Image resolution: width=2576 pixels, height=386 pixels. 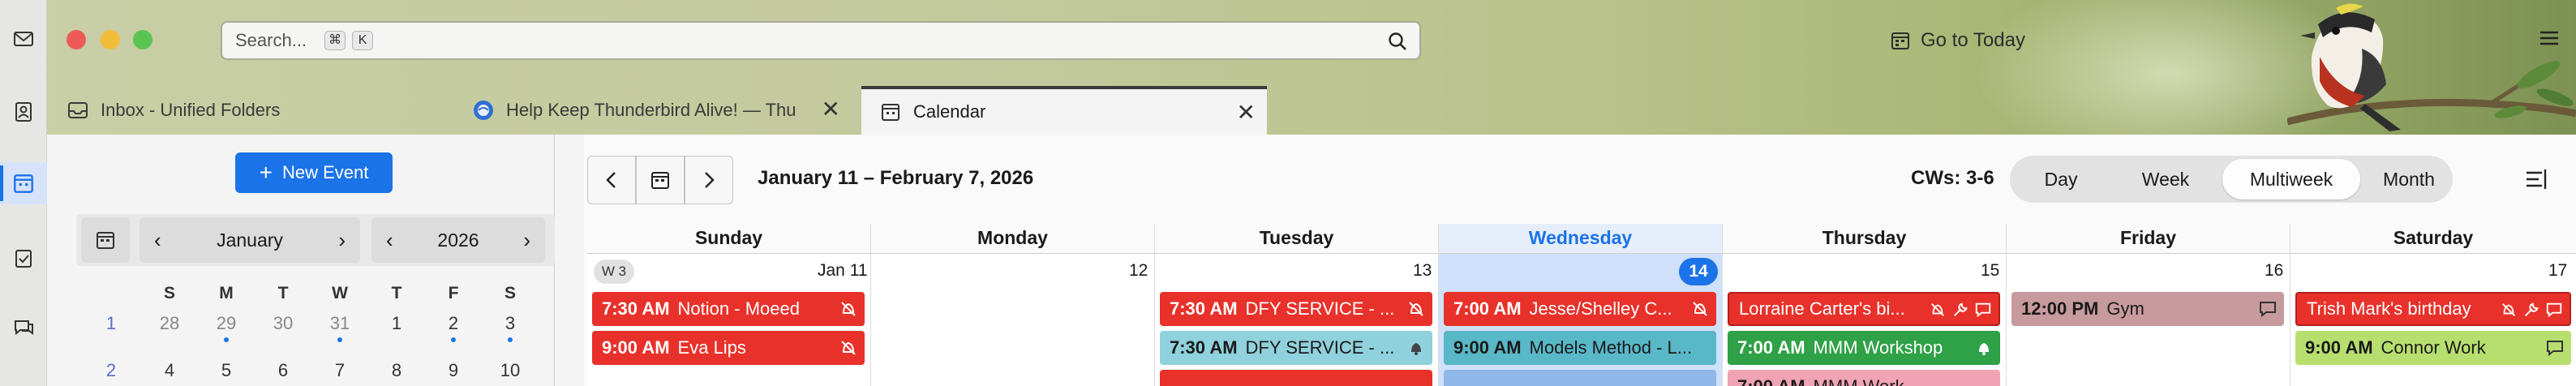 I want to click on tab-thunderbird-donate: Help Keep Thunderbird Alive! — Thu ✕, so click(x=653, y=110).